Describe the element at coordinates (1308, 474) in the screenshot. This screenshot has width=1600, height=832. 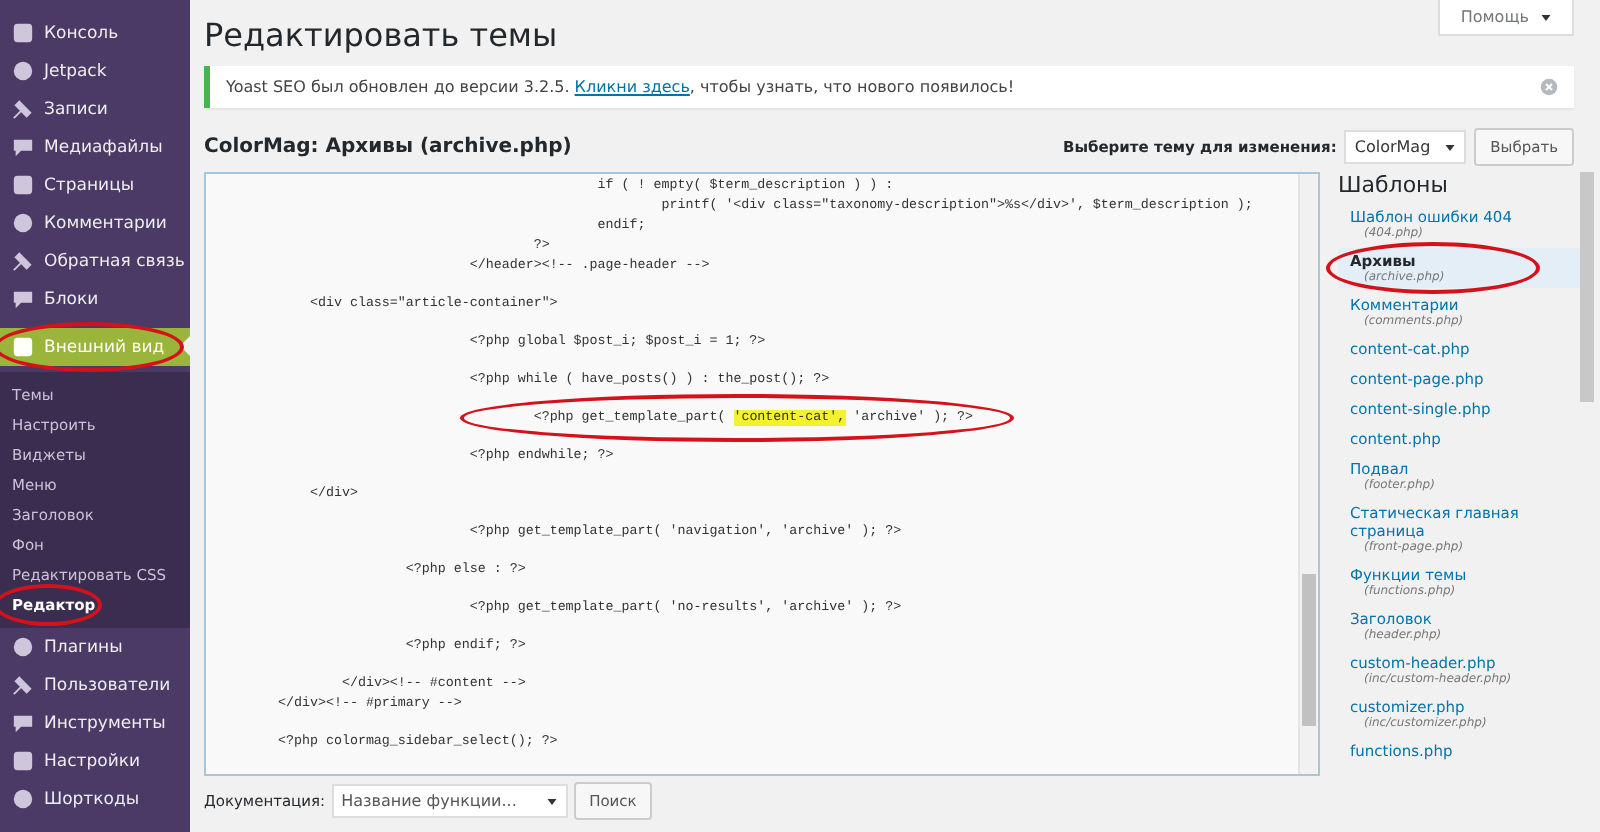
I see `scrollbar` at that location.